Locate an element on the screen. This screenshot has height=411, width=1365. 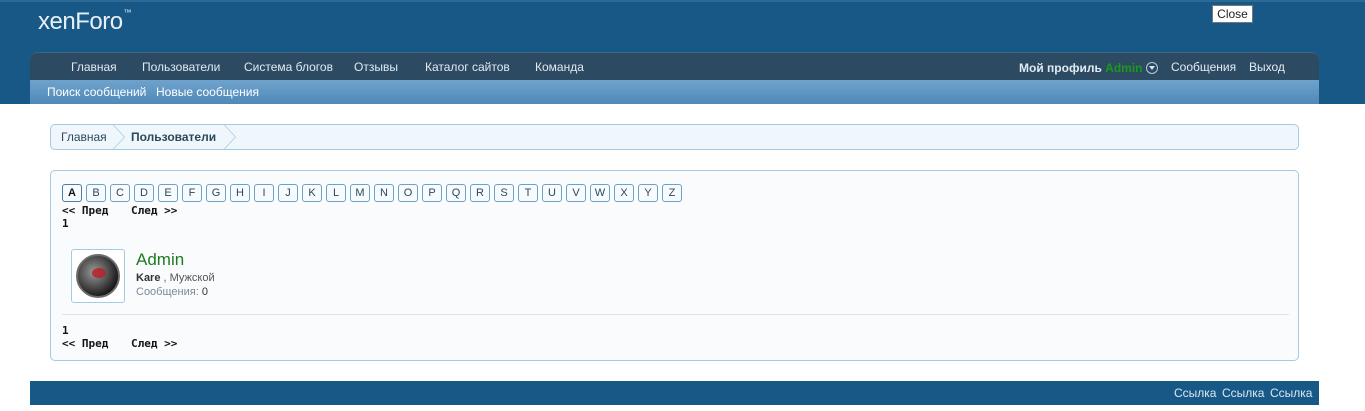
nav-messages: Сообщения is located at coordinates (1203, 67).